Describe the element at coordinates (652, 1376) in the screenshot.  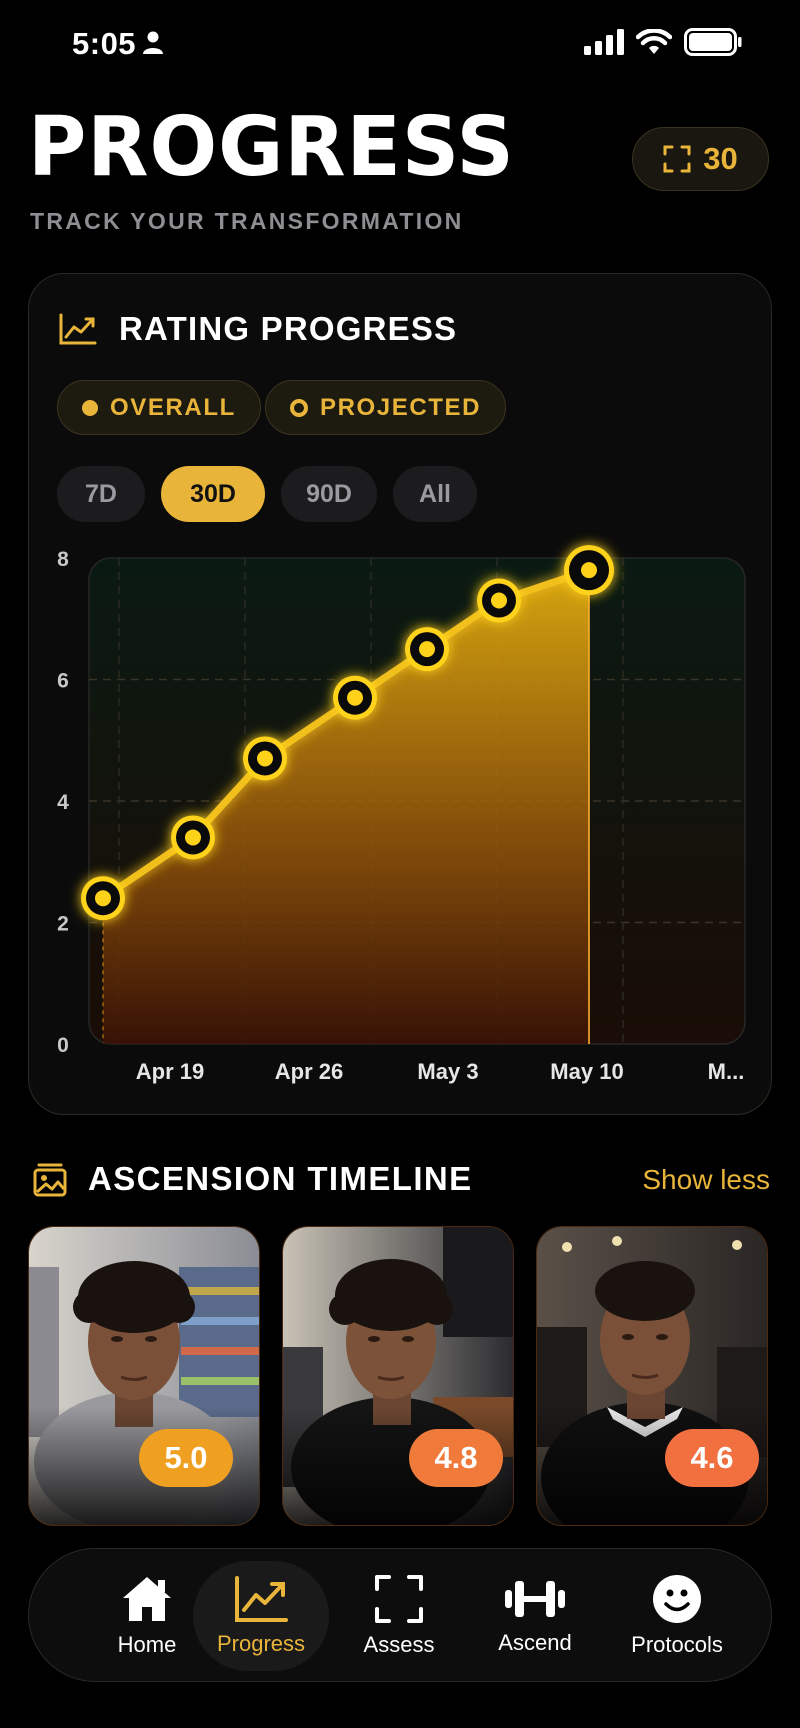
I see `timeline-photo-3: 4.6` at that location.